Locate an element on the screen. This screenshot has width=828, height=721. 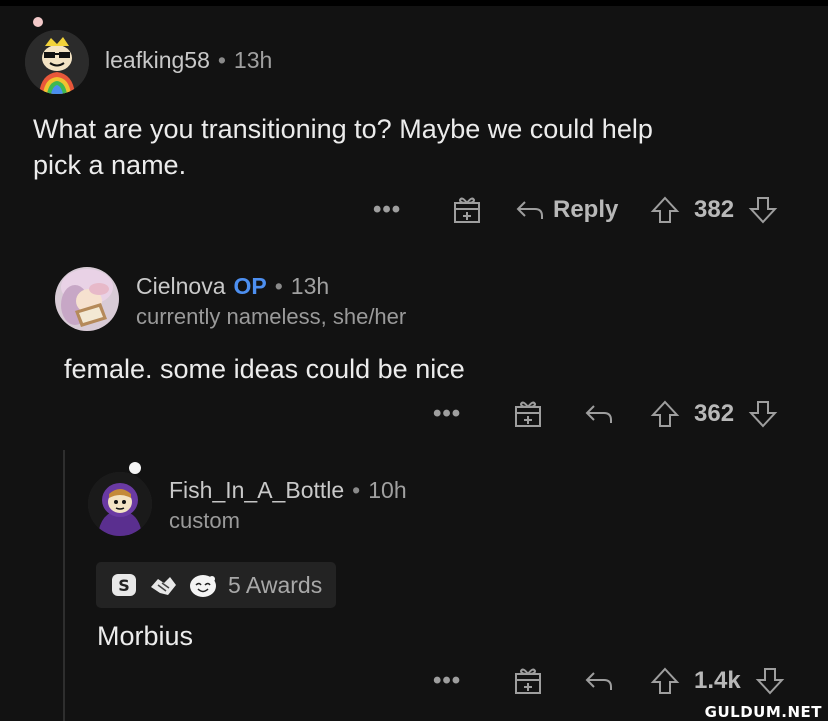
user-flair: currently nameless, she/her is located at coordinates (271, 316).